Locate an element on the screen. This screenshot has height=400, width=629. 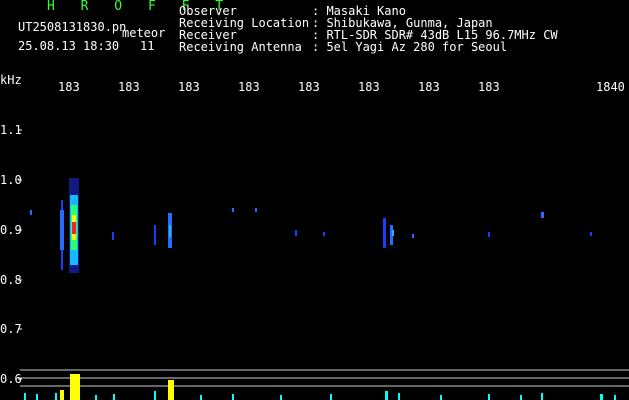
y-tick-marks is located at coordinates (20, 254).